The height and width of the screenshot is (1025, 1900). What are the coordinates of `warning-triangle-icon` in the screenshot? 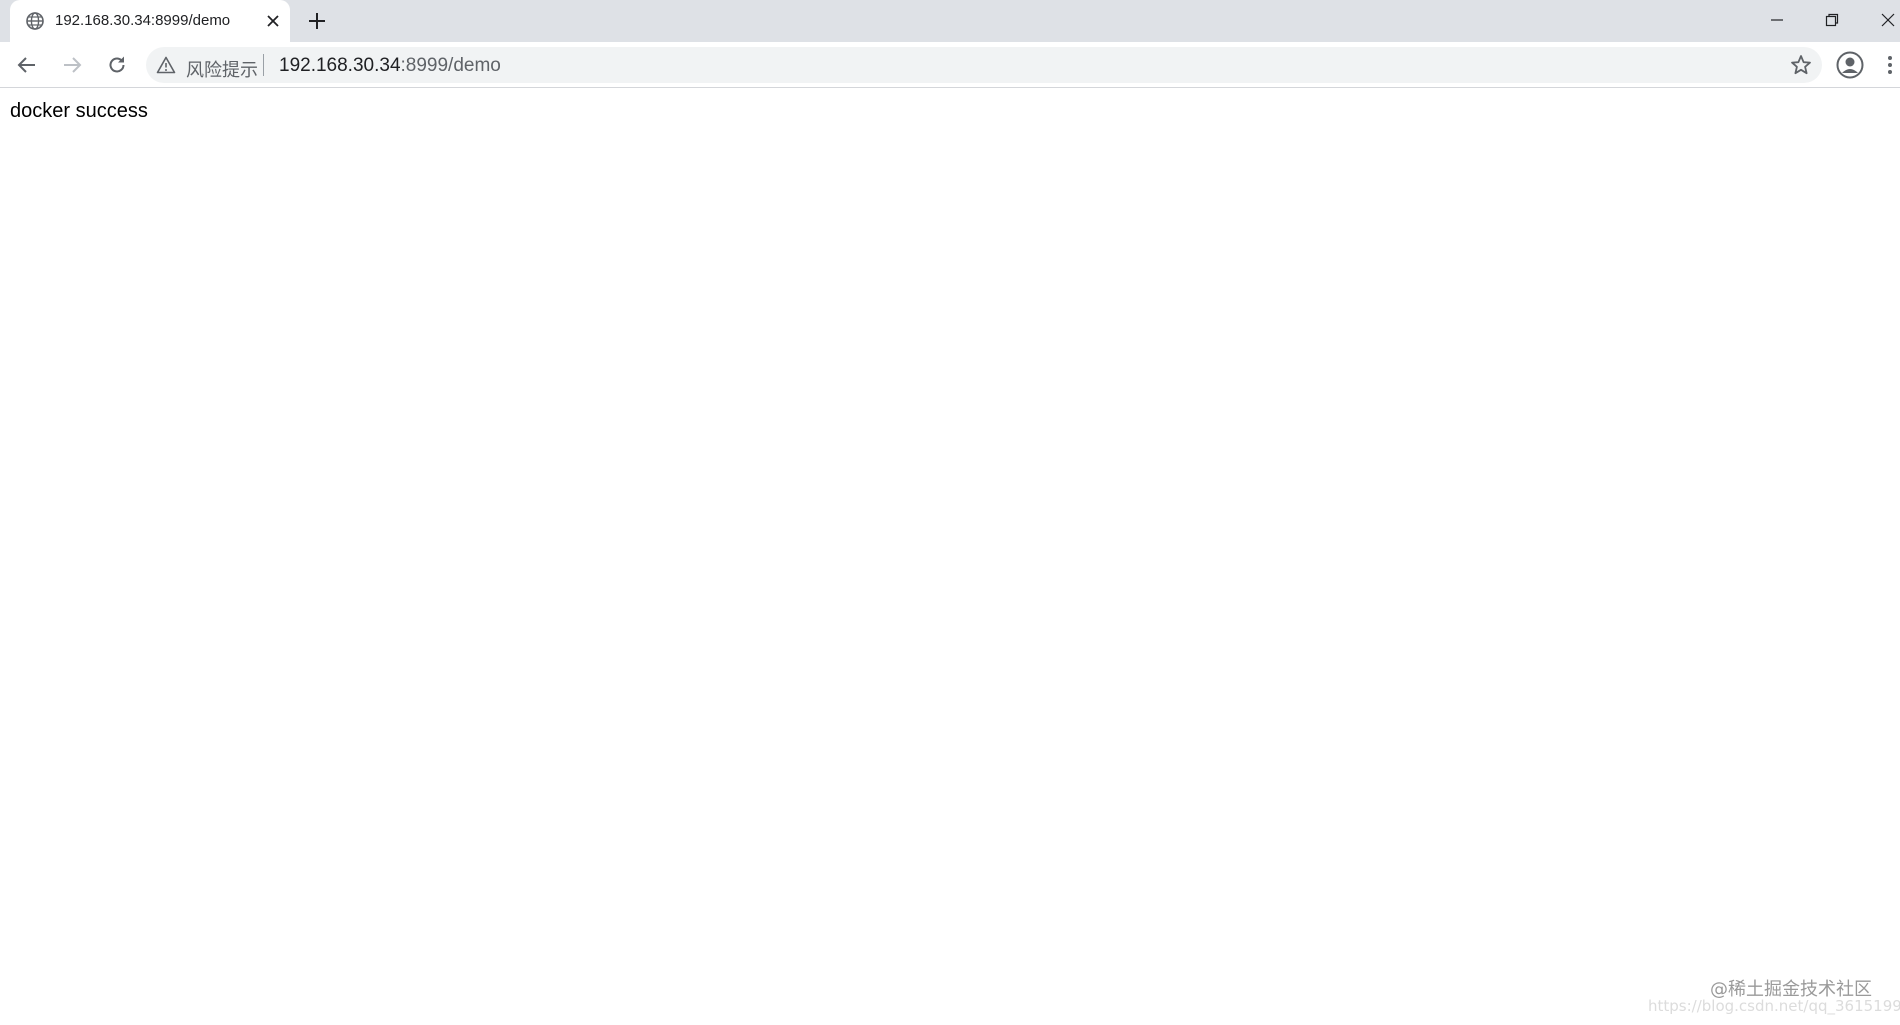 It's located at (166, 65).